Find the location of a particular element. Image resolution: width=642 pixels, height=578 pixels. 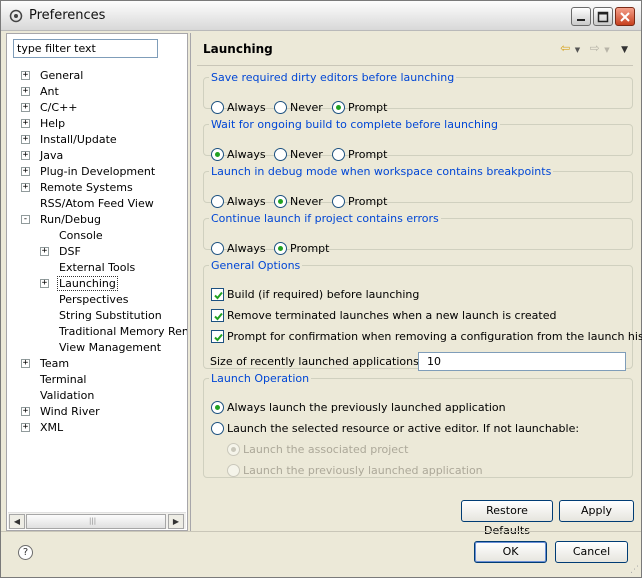

tree-item: External Tools is located at coordinates (88, 268).